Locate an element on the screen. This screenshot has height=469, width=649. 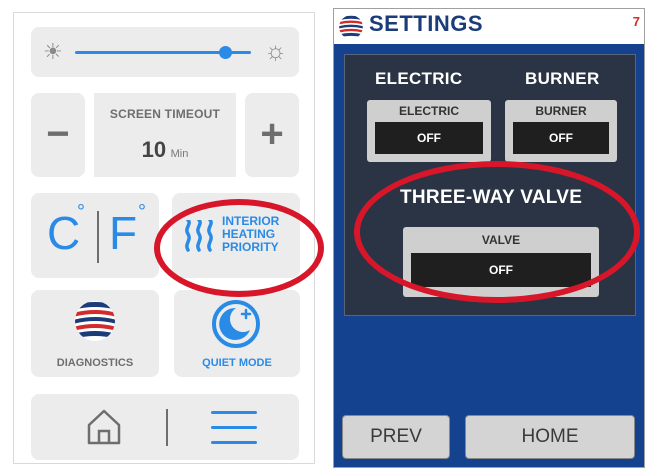
hamburger-menu-icon is located at coordinates (234, 428).